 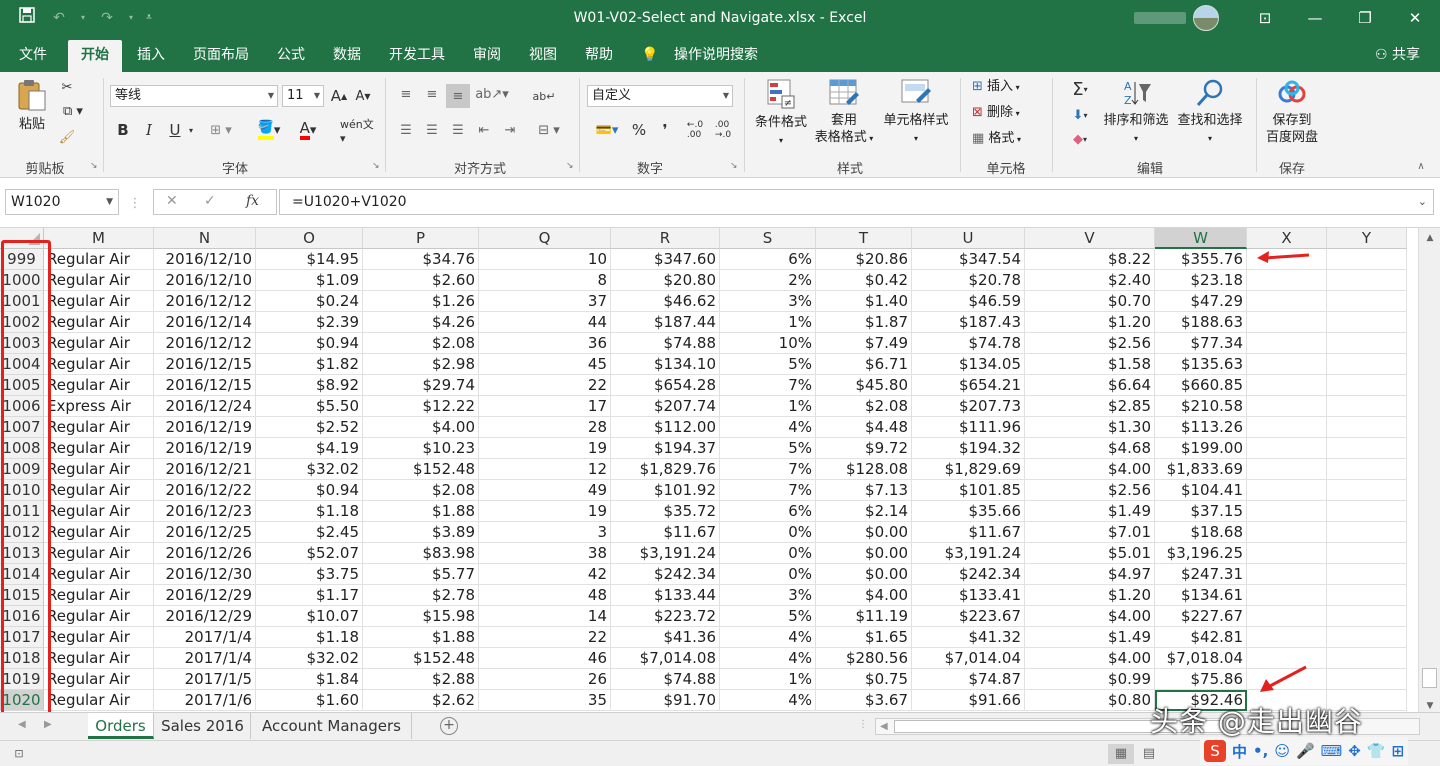 I want to click on emoji-icon: ☺, so click(x=1282, y=751).